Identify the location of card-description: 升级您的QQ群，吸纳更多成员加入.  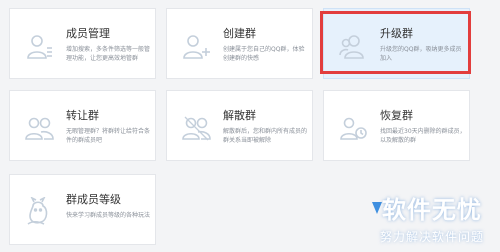
(421, 54).